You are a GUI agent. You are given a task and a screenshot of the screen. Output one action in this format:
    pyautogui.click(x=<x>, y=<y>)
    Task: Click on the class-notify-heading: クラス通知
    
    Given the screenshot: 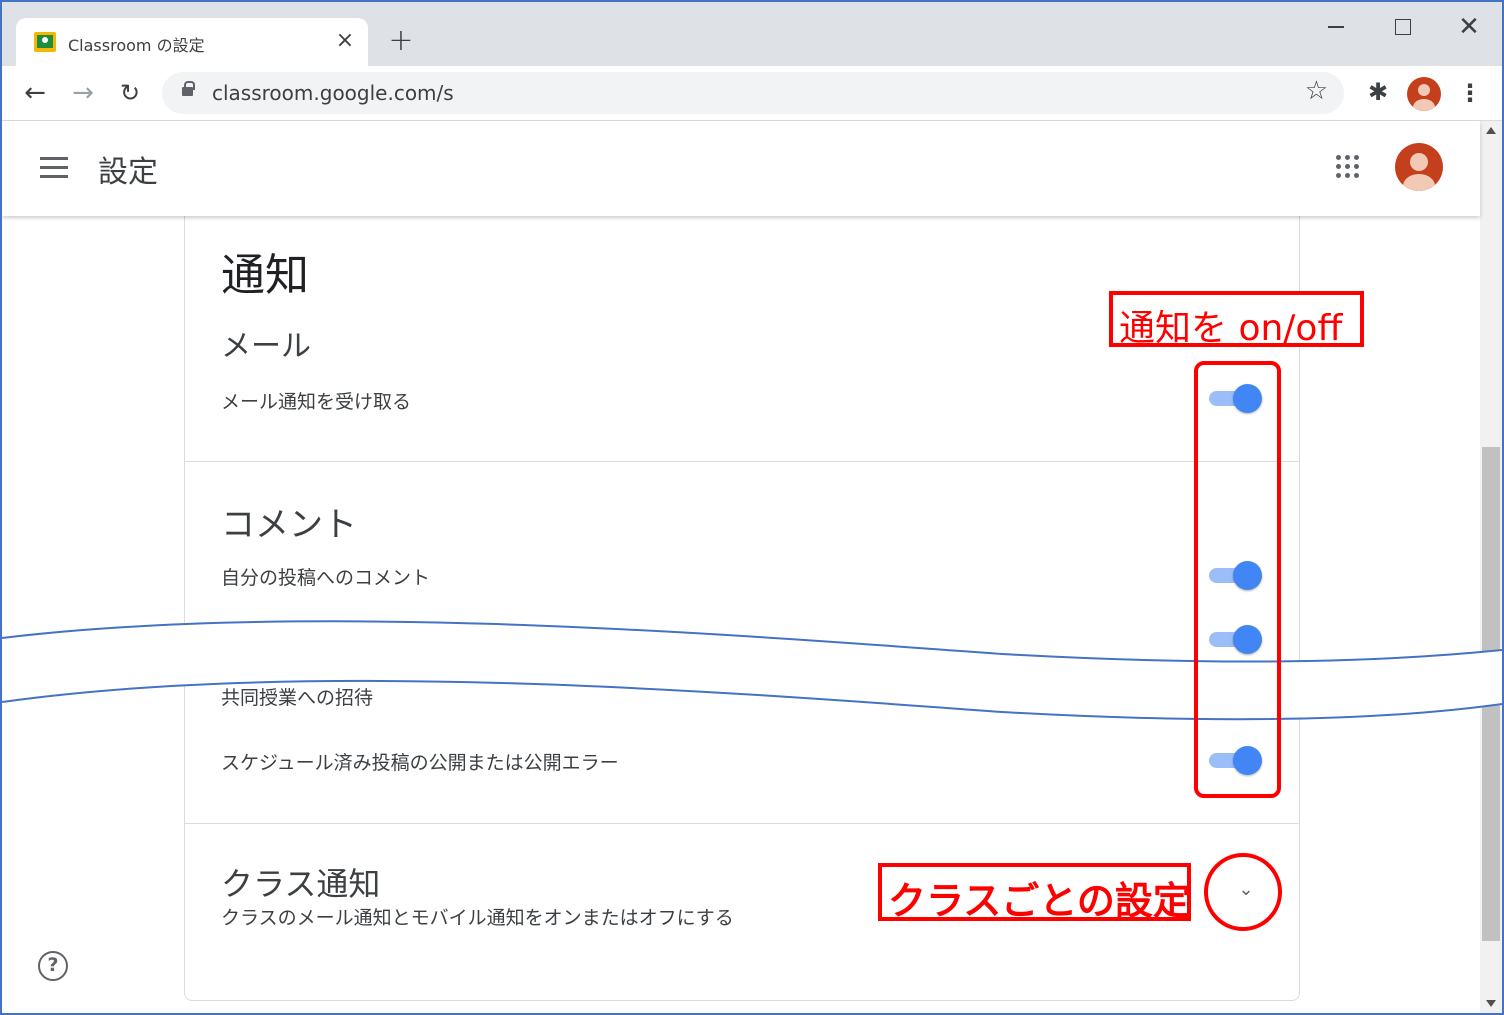 What is the action you would take?
    pyautogui.click(x=301, y=884)
    